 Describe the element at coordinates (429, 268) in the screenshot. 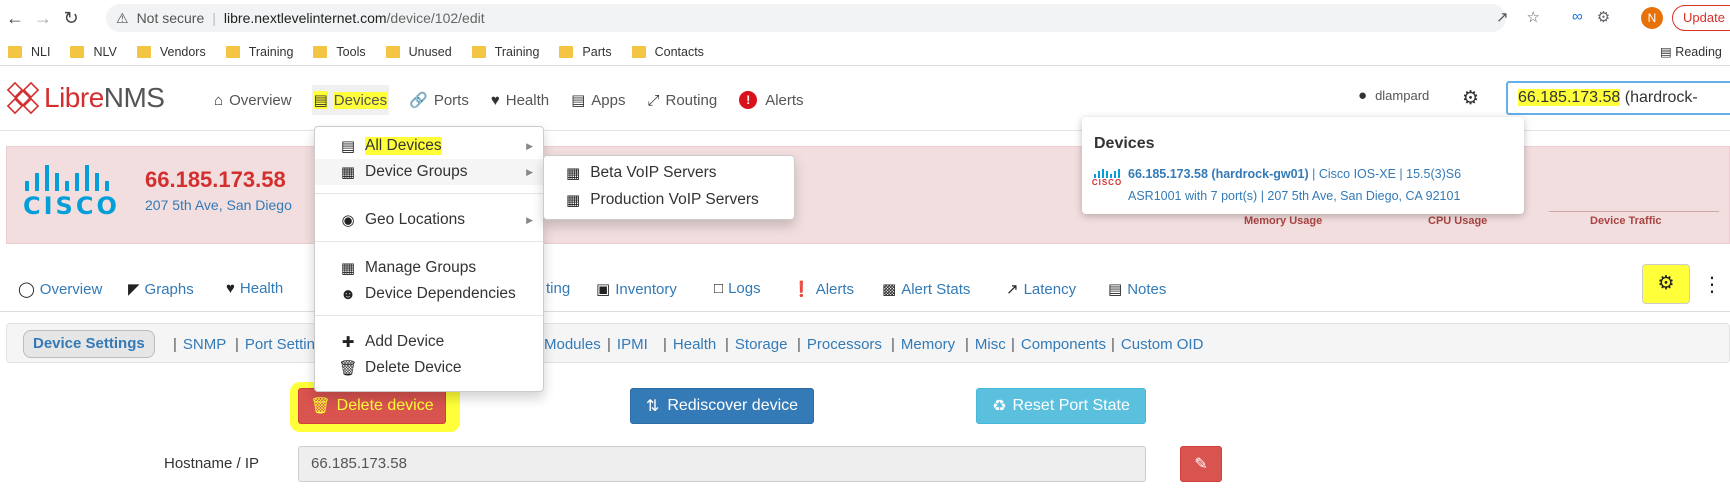

I see `menu-manage-groups: ▦ Manage Groups` at that location.